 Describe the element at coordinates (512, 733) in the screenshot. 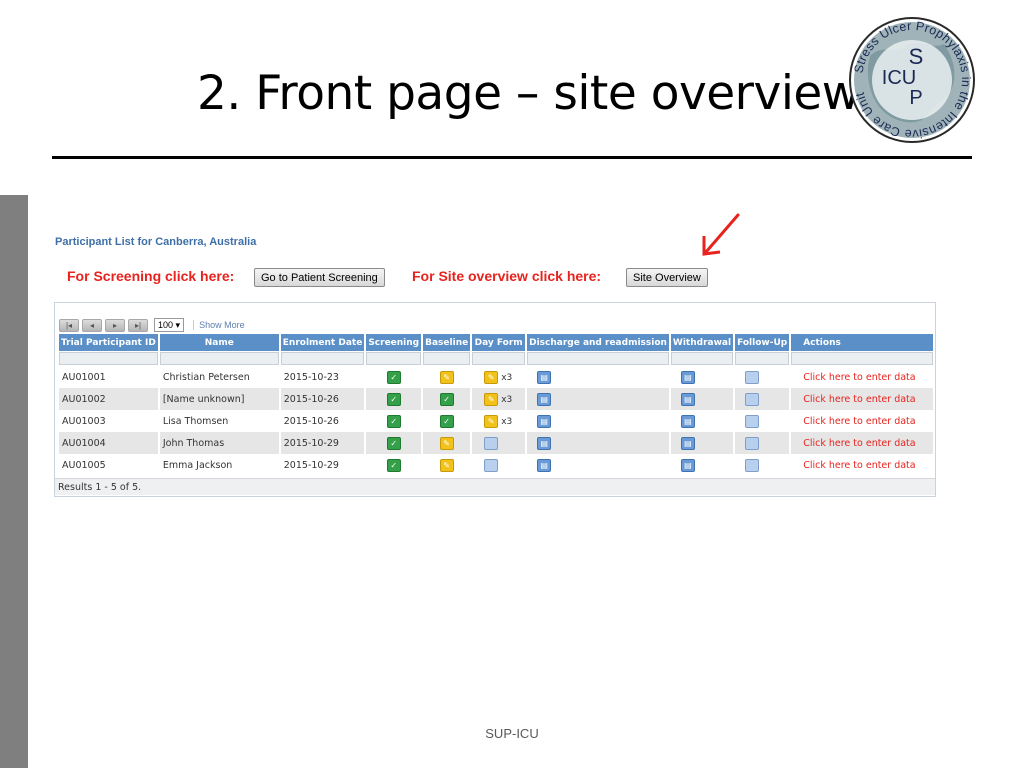

I see `slide-footer: SUP-ICU` at that location.